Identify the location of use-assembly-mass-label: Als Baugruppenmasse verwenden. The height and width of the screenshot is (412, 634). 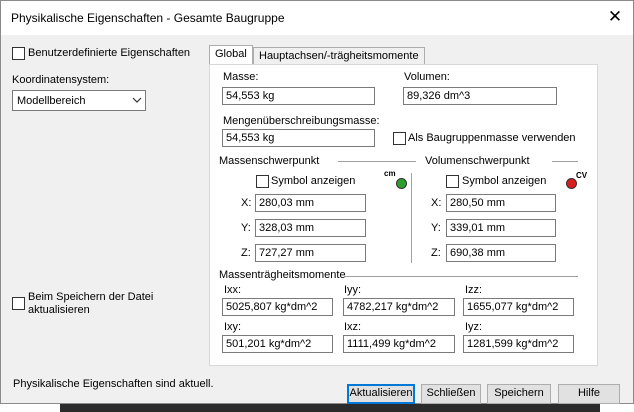
(492, 138).